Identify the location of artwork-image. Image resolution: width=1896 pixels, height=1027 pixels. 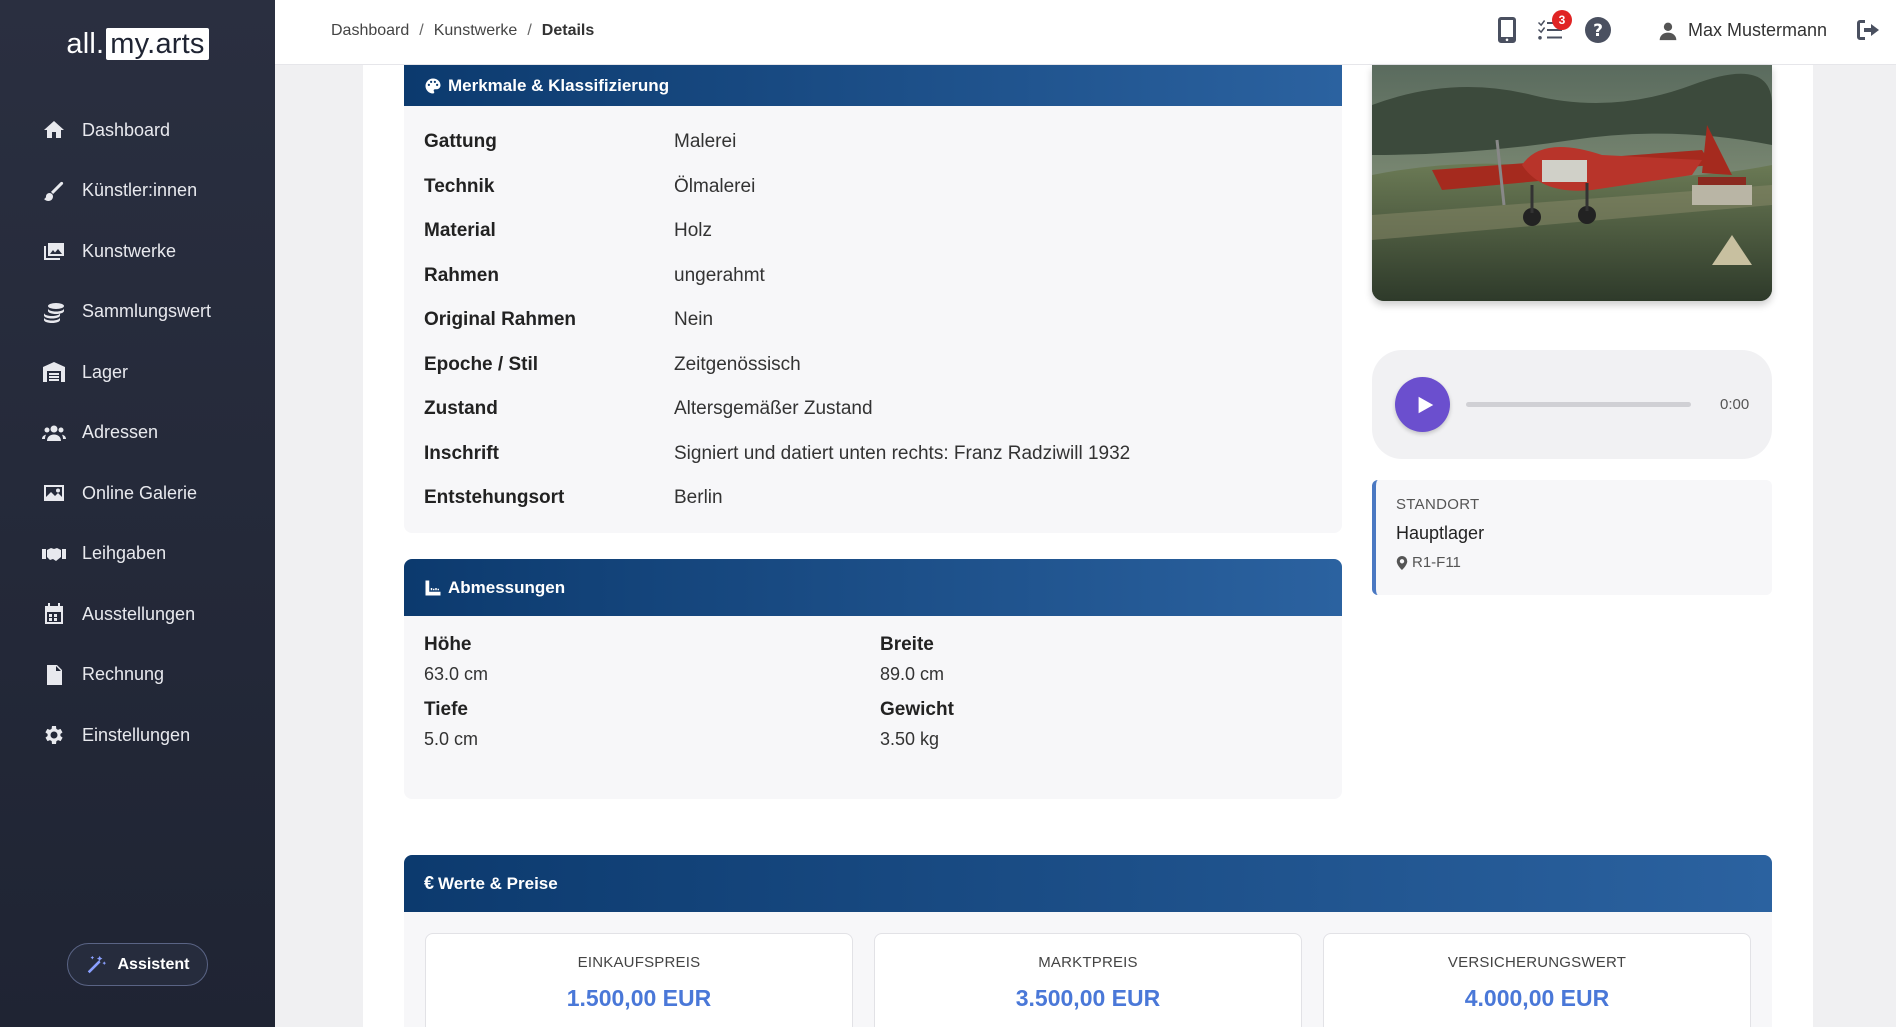
(1572, 183).